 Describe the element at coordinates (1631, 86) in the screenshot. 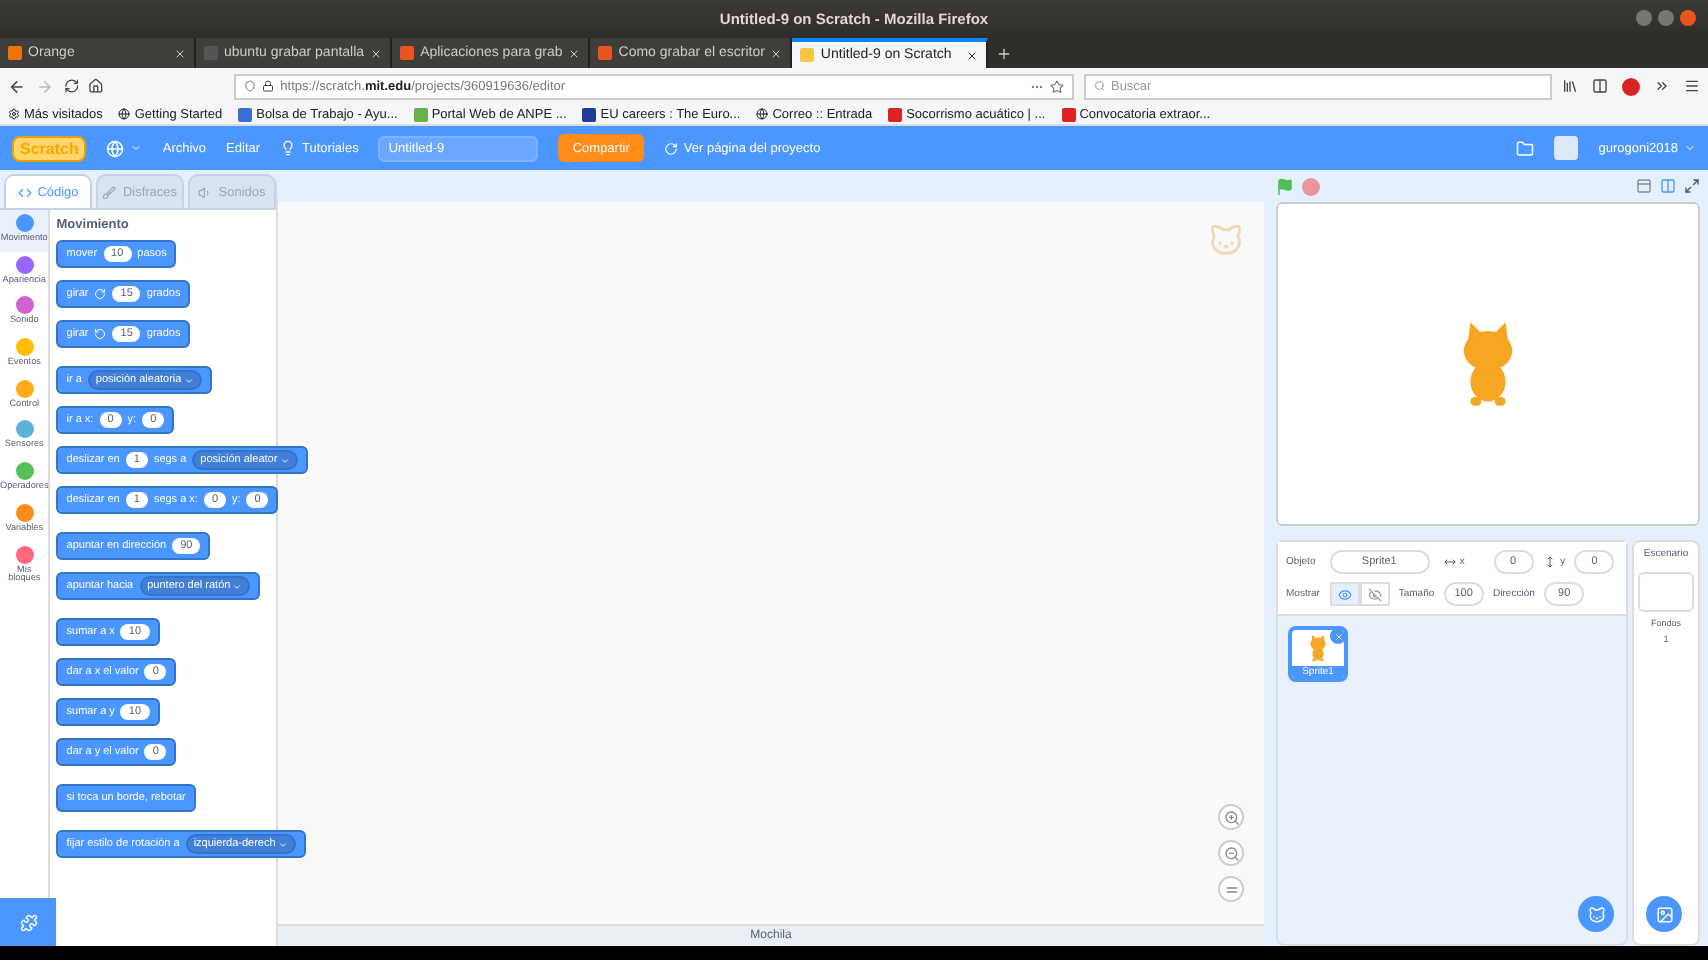

I see `extension-icon` at that location.